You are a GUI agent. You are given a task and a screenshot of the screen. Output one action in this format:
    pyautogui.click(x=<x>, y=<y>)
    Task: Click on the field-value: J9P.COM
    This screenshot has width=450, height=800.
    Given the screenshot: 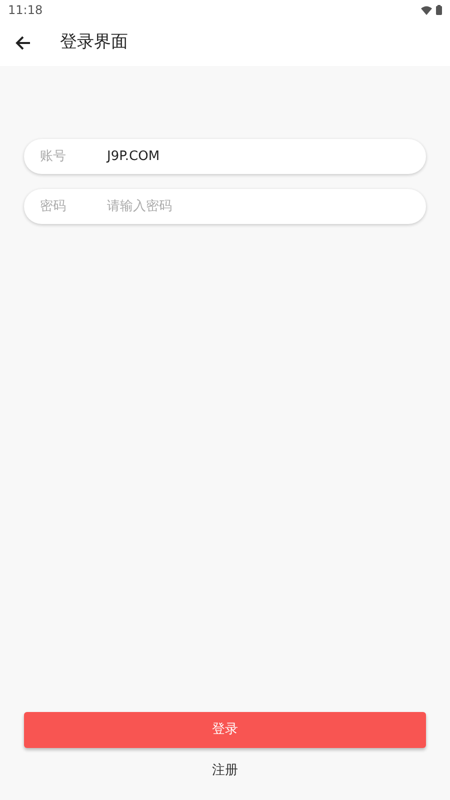 What is the action you would take?
    pyautogui.click(x=134, y=157)
    